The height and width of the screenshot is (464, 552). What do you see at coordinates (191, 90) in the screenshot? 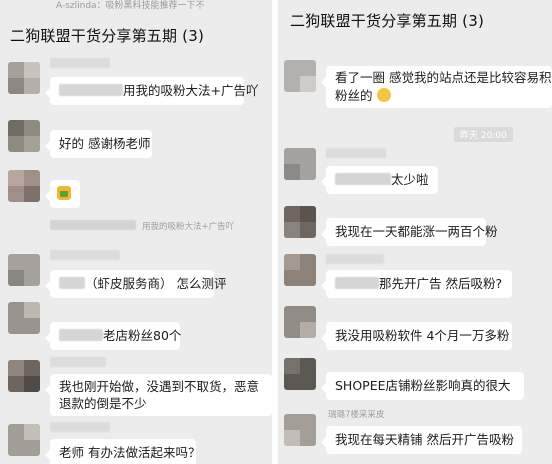
I see `message-text: 用我的吸粉大法+广告吖` at bounding box center [191, 90].